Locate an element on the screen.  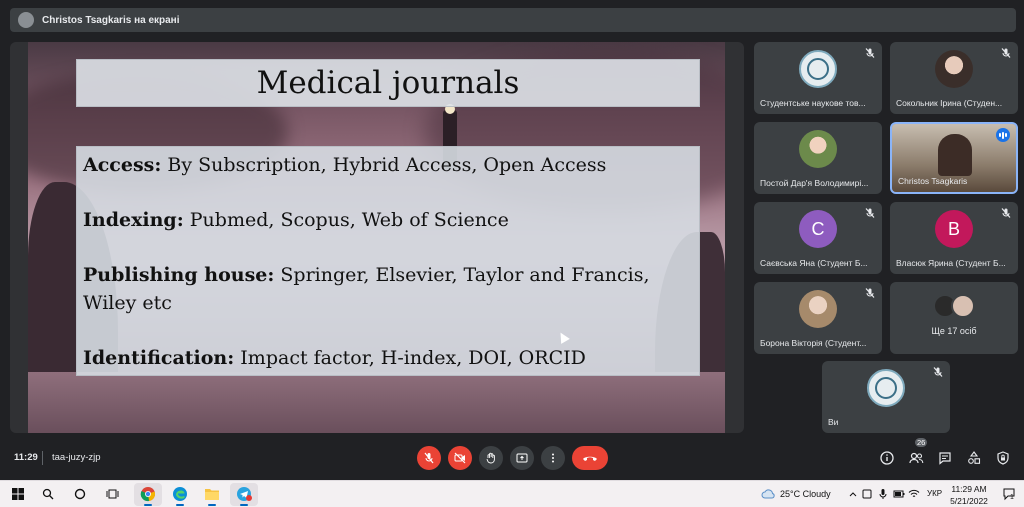
grouped-avatars is located at coordinates (954, 306).